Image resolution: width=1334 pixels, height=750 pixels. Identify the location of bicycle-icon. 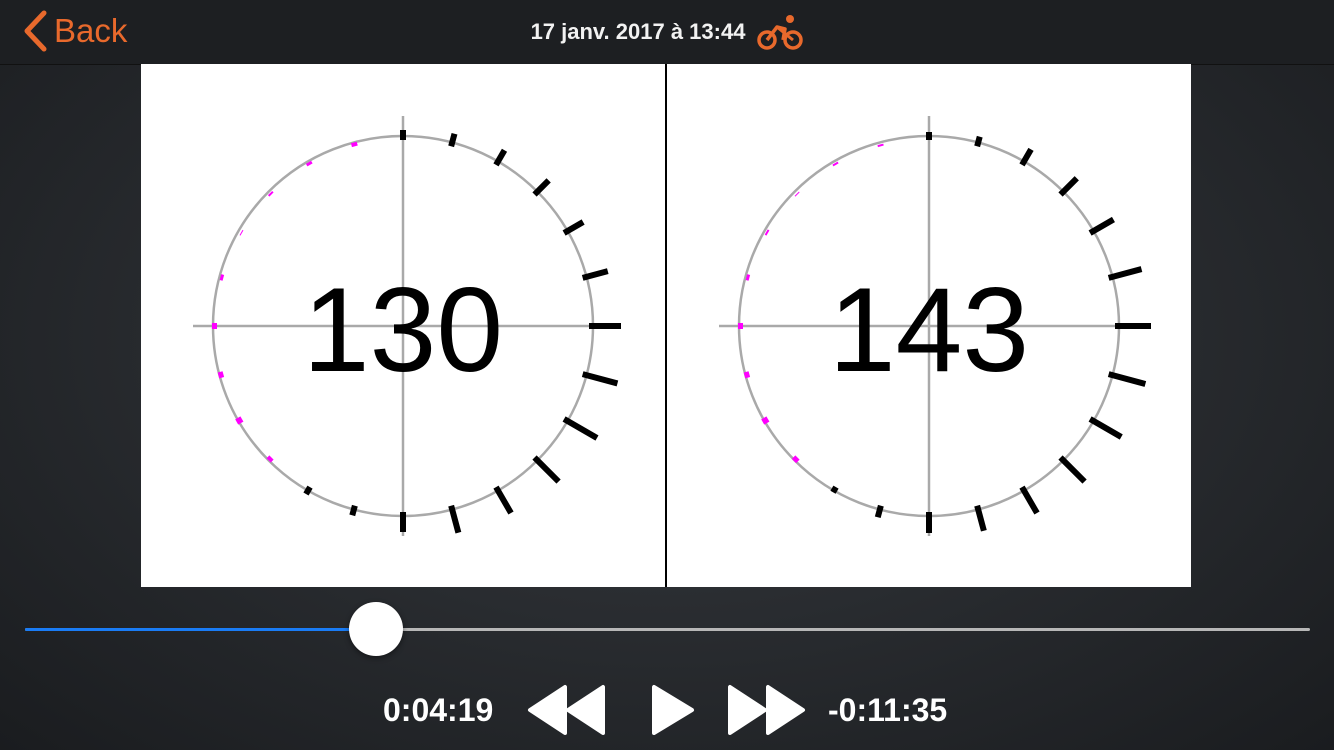
(780, 32).